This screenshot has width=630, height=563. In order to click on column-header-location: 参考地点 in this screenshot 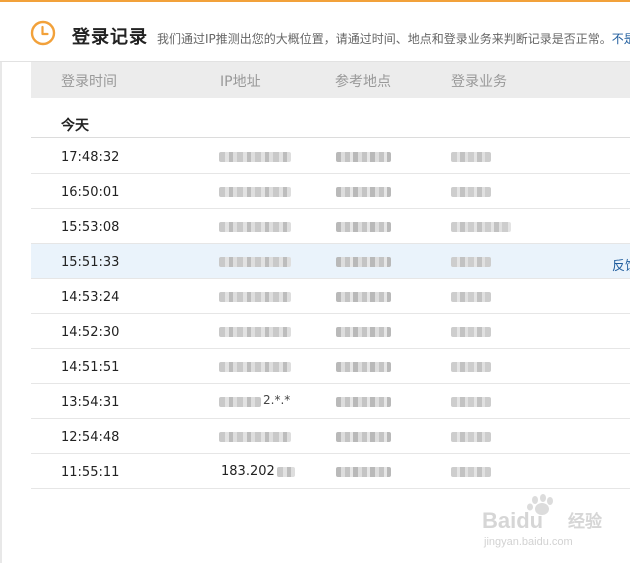, I will do `click(363, 82)`.